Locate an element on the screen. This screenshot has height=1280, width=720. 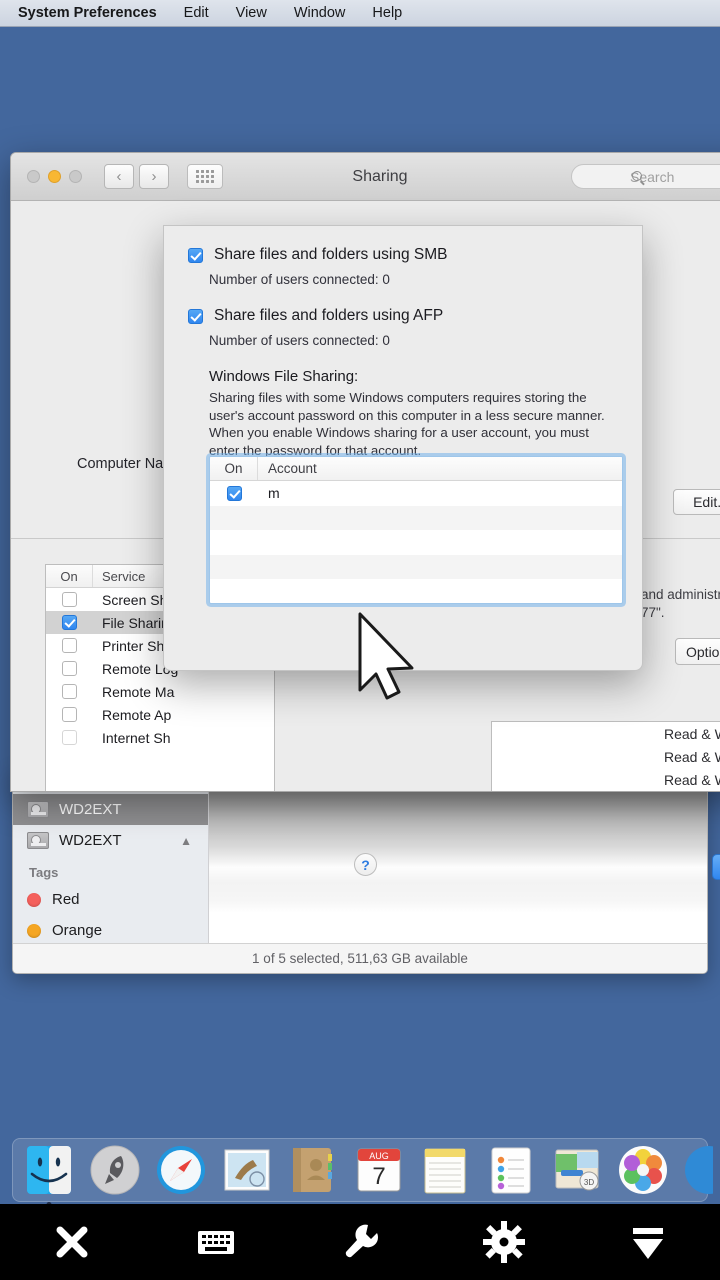
account-table: On Account m is located at coordinates (416, 530).